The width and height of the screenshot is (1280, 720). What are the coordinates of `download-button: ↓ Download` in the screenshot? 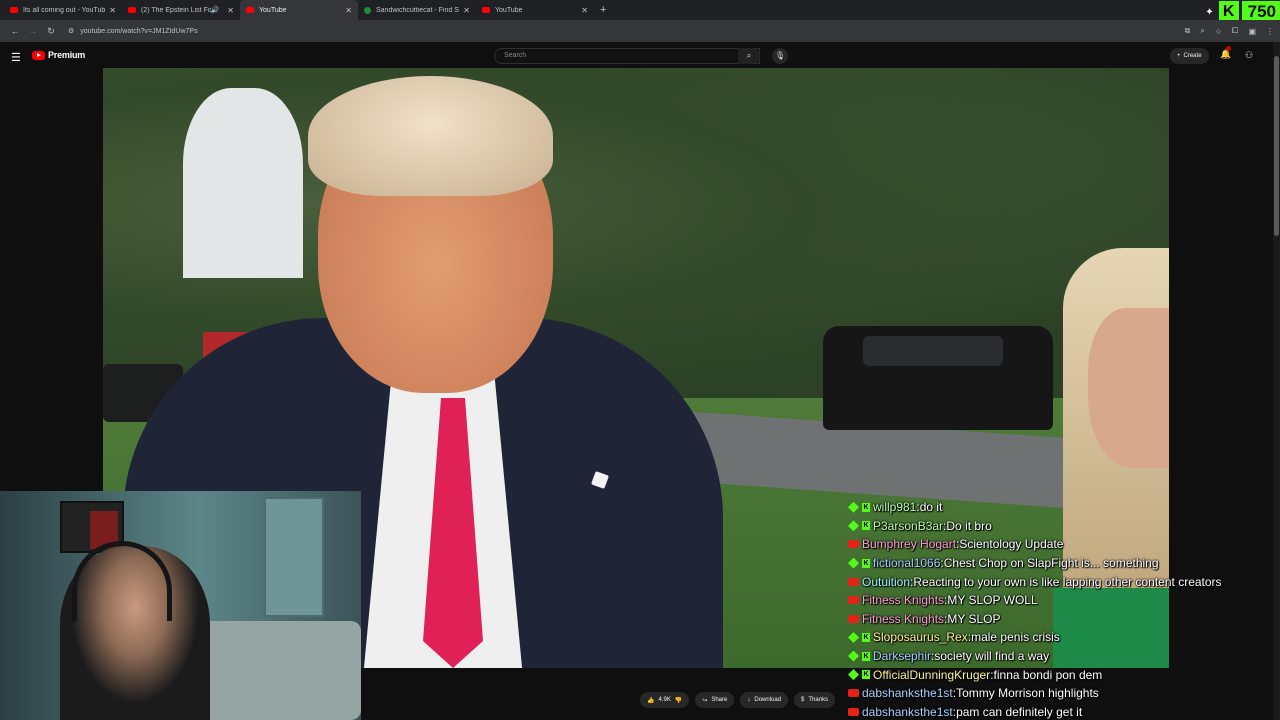 It's located at (764, 700).